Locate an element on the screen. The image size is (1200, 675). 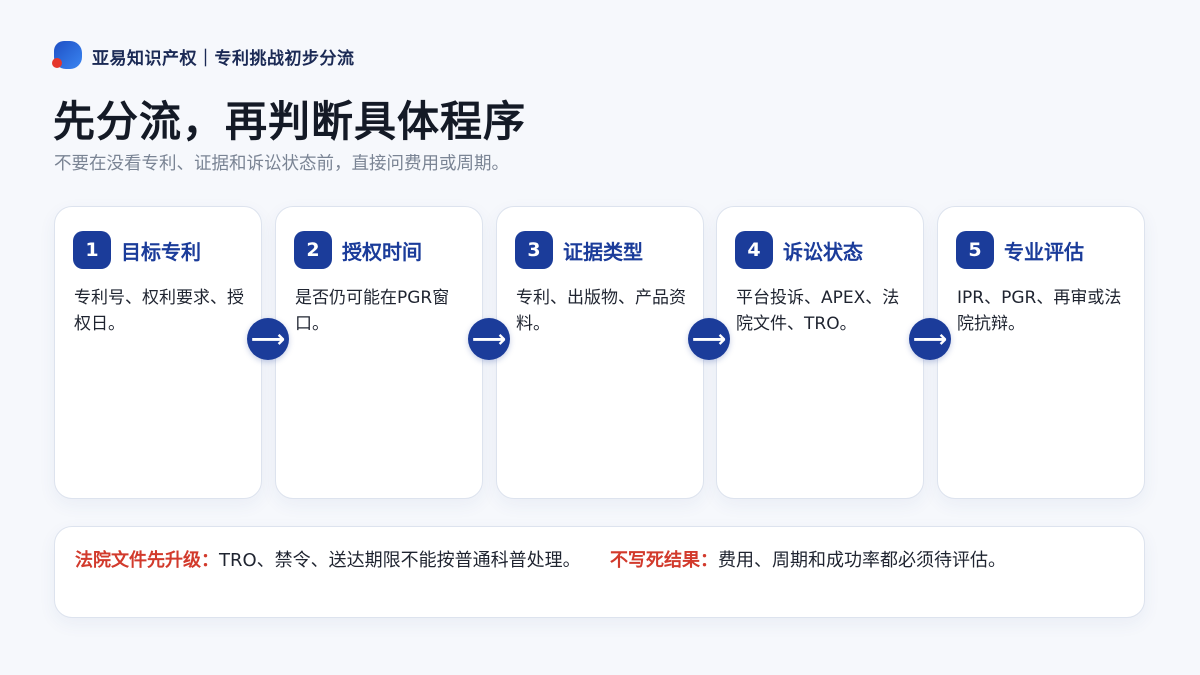
step-description: 专利号、权利要求、授权日。 is located at coordinates (159, 311).